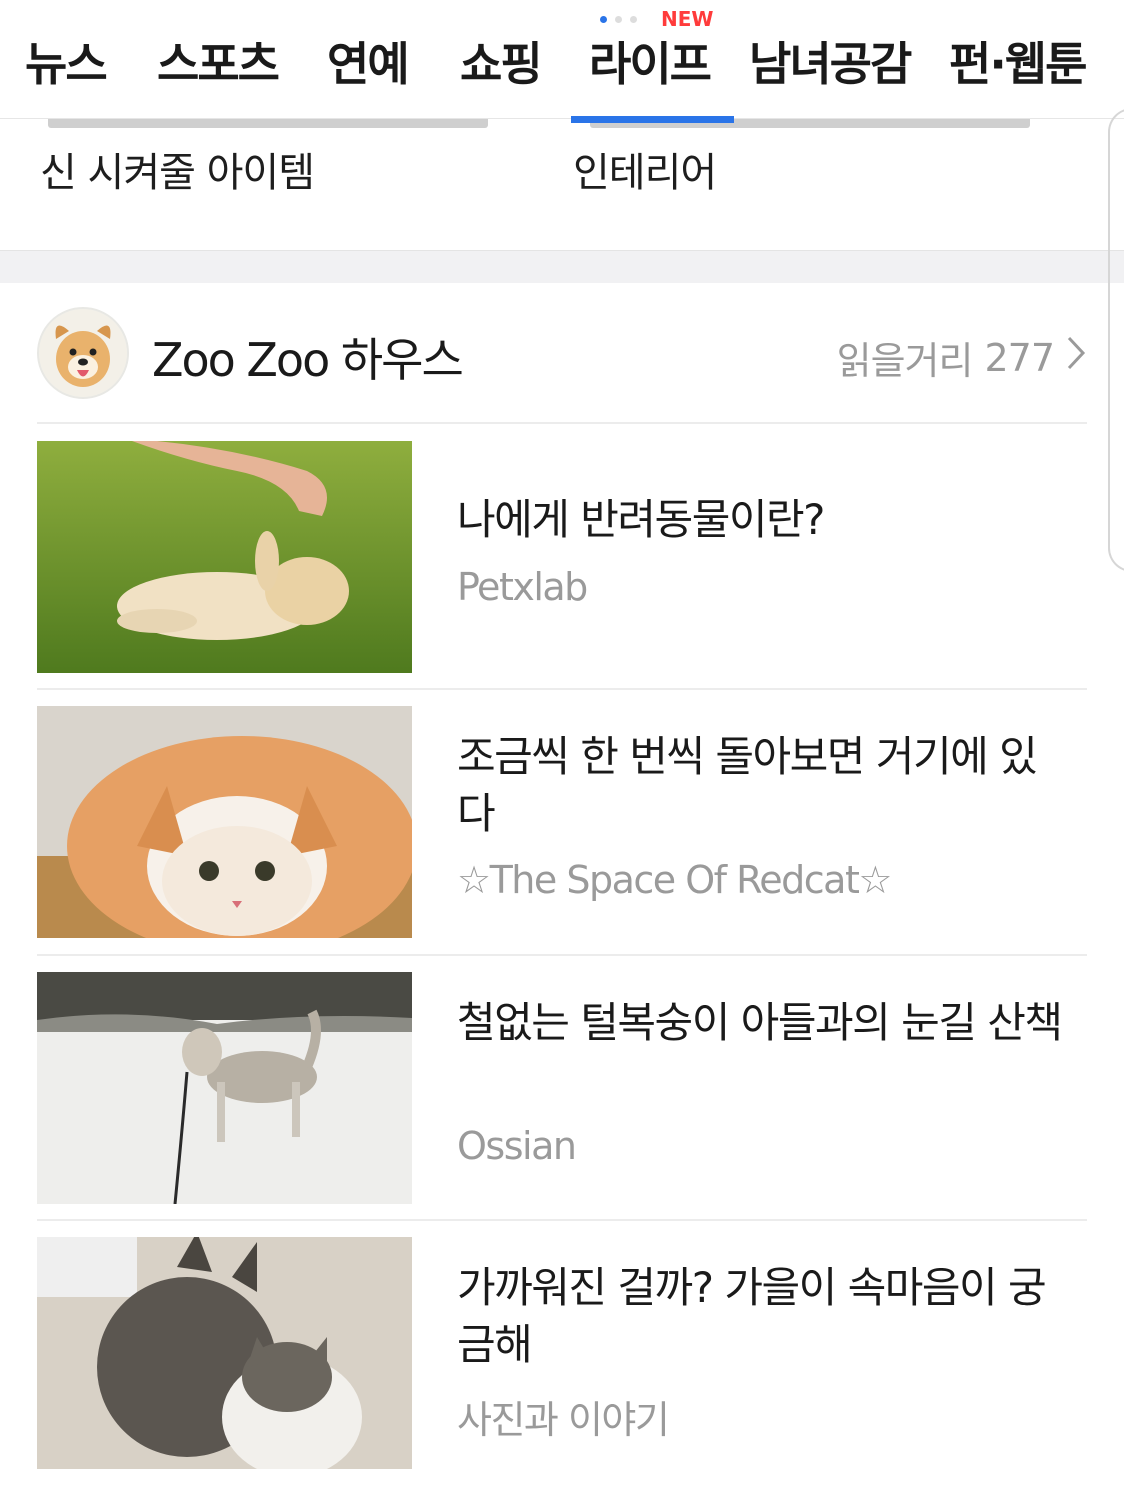 This screenshot has width=1124, height=1503. I want to click on section-header: Zoo Zoo 하우스 읽을거리 277, so click(562, 352).